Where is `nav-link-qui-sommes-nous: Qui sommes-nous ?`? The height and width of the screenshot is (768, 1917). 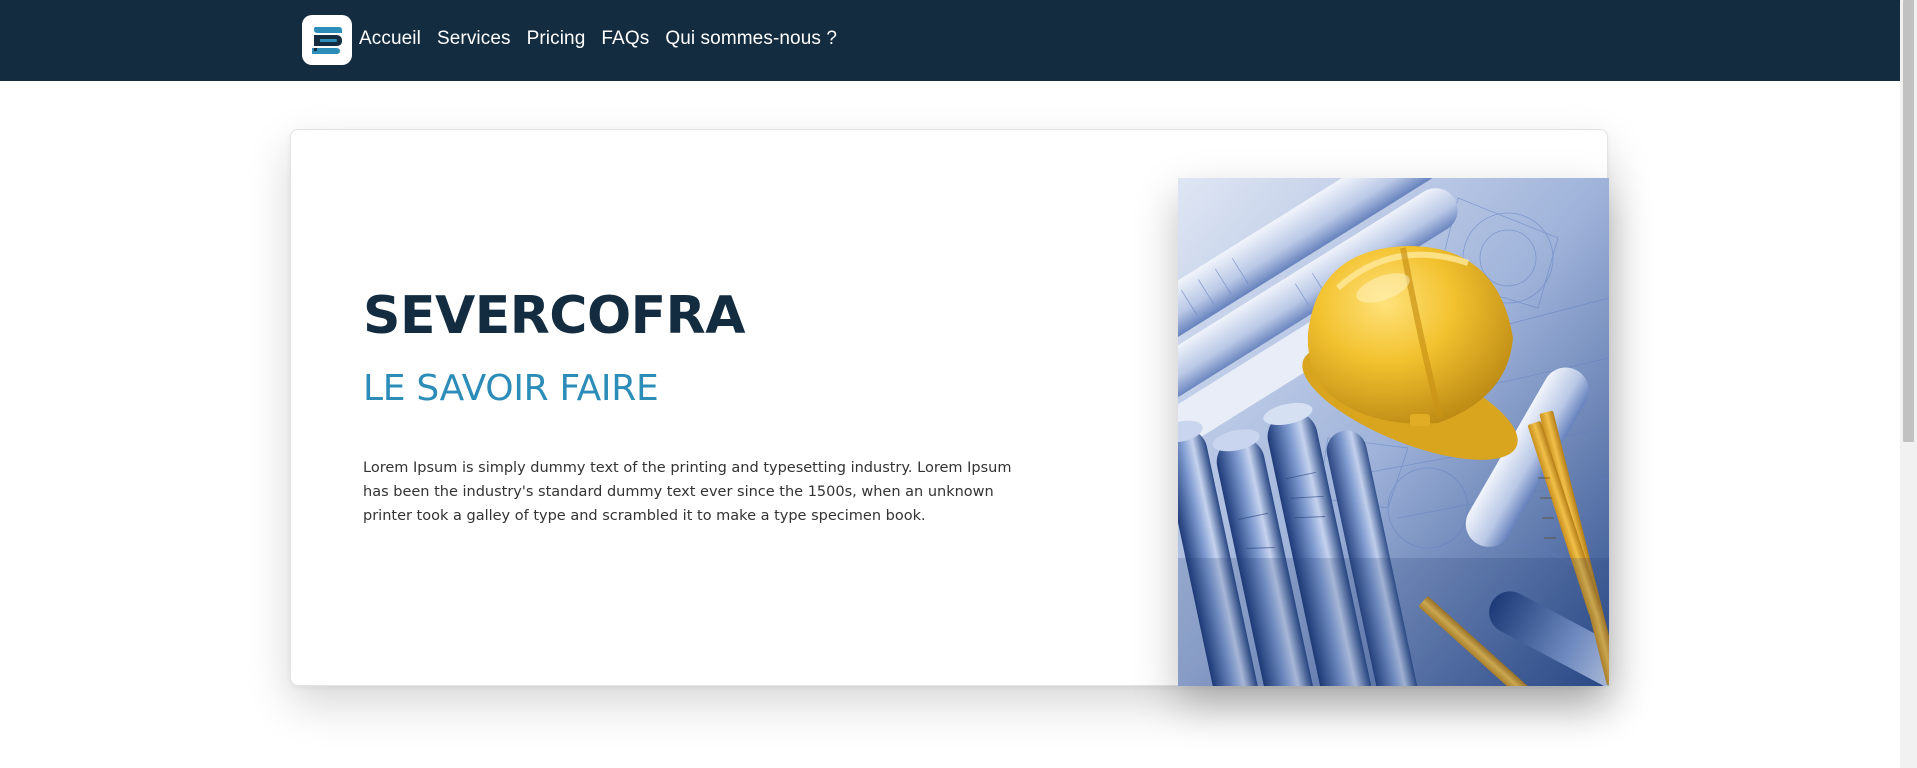 nav-link-qui-sommes-nous: Qui sommes-nous ? is located at coordinates (751, 39).